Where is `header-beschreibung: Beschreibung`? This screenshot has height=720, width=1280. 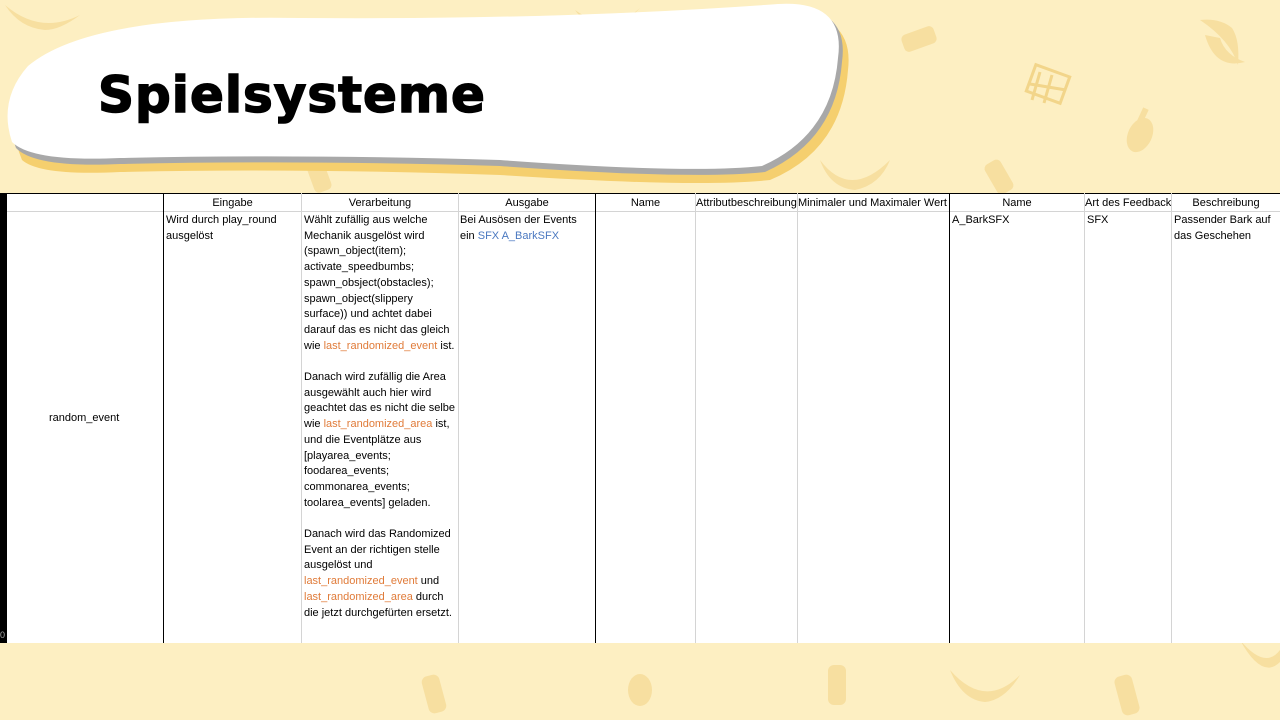
header-beschreibung: Beschreibung is located at coordinates (1226, 203).